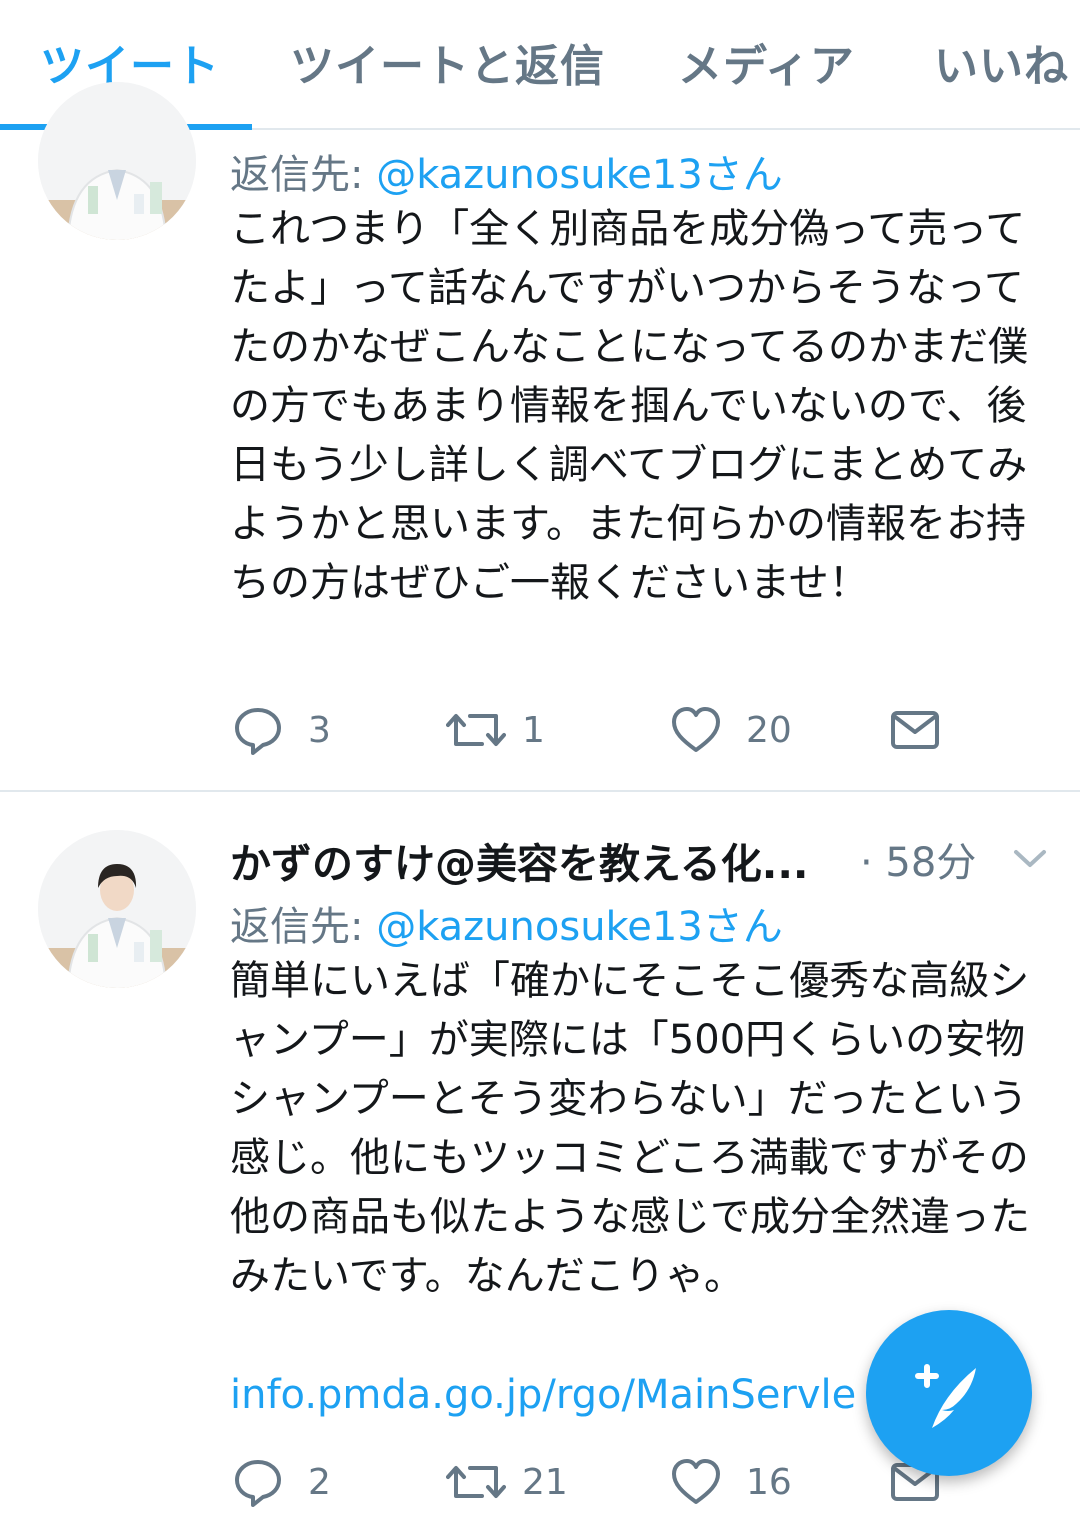  Describe the element at coordinates (516, 1486) in the screenshot. I see `retweet-button: 21` at that location.